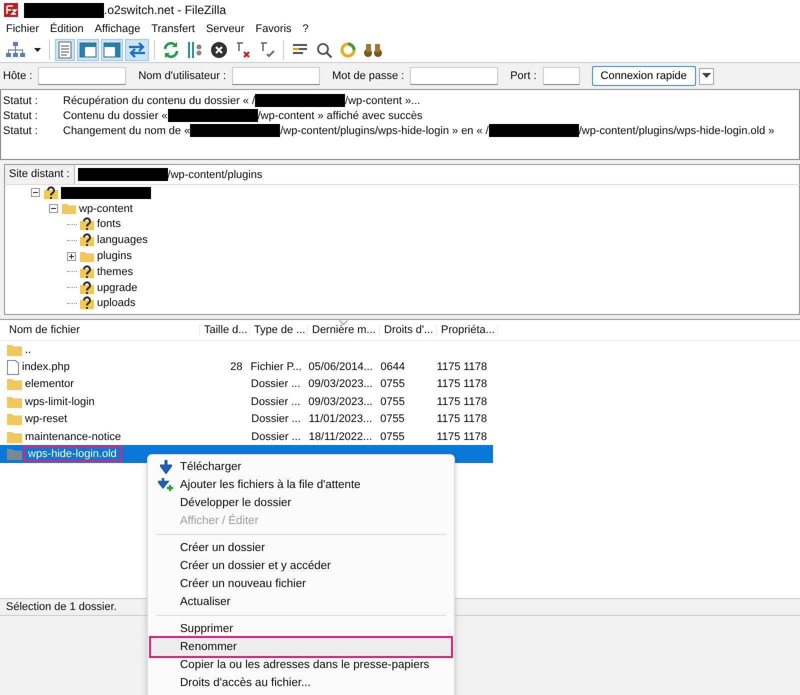 The image size is (800, 695). Describe the element at coordinates (61, 607) in the screenshot. I see `status-text: Sélection de 1 dossier.` at that location.